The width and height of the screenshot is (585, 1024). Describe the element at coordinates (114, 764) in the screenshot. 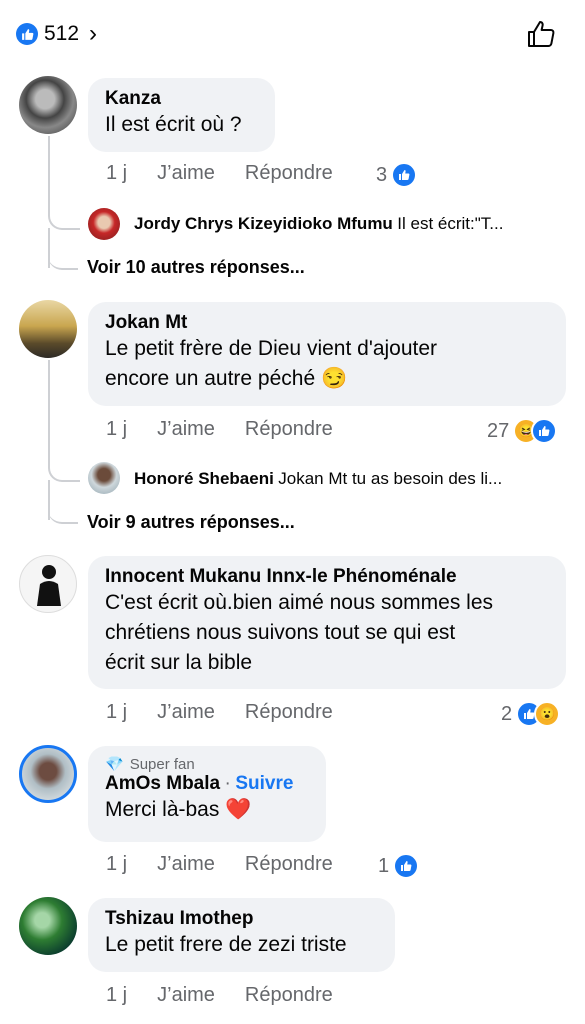

I see `diamond-icon: 💎` at that location.